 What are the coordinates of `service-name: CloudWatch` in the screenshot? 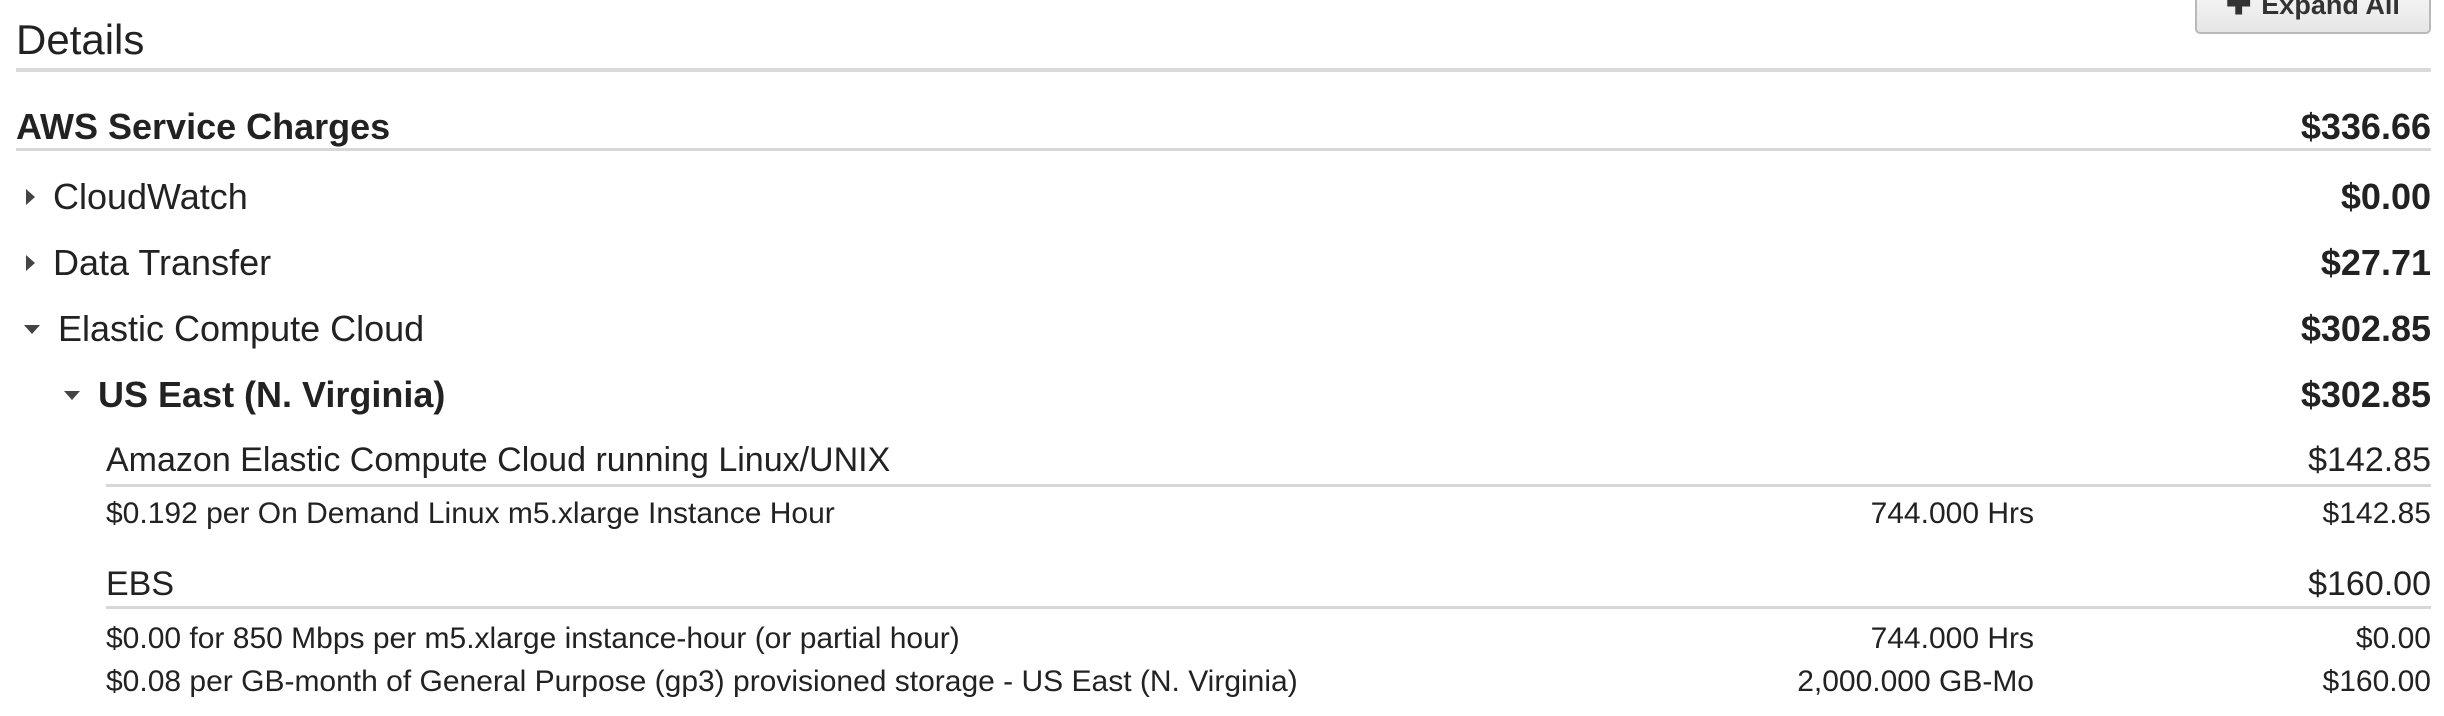 It's located at (150, 197).